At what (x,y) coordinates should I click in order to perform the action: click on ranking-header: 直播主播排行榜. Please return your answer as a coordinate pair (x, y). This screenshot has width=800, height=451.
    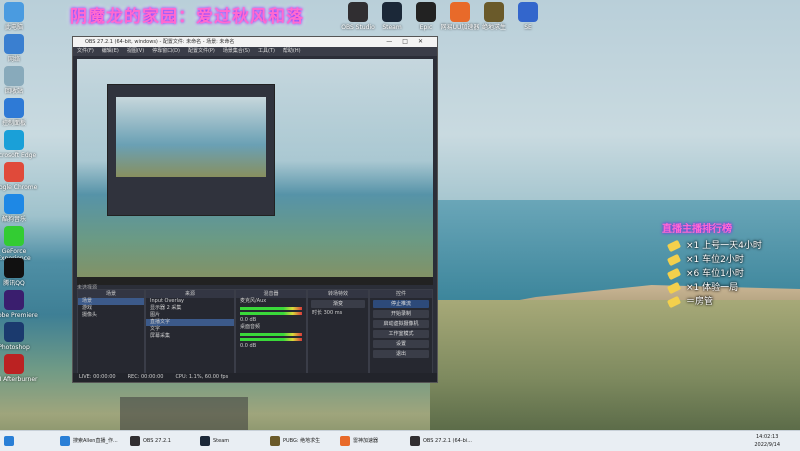
    Looking at the image, I should click on (697, 229).